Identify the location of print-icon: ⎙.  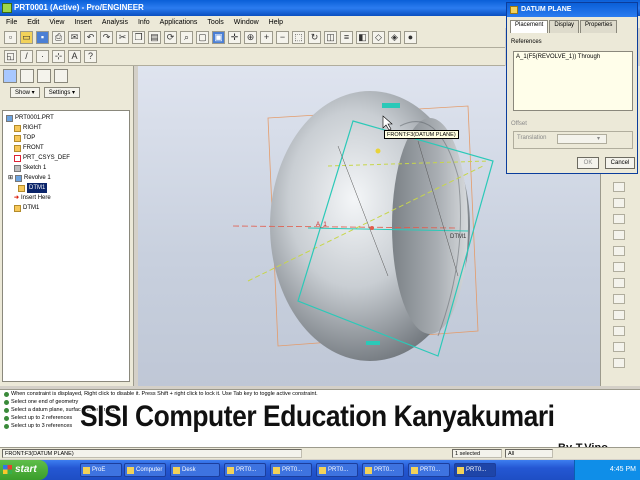
(58, 37).